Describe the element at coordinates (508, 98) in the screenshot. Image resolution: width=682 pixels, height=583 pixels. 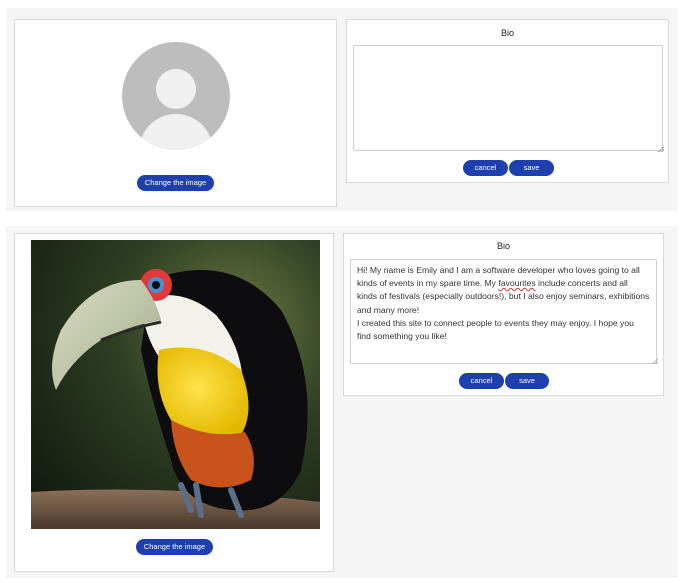
I see `bio-textarea` at that location.